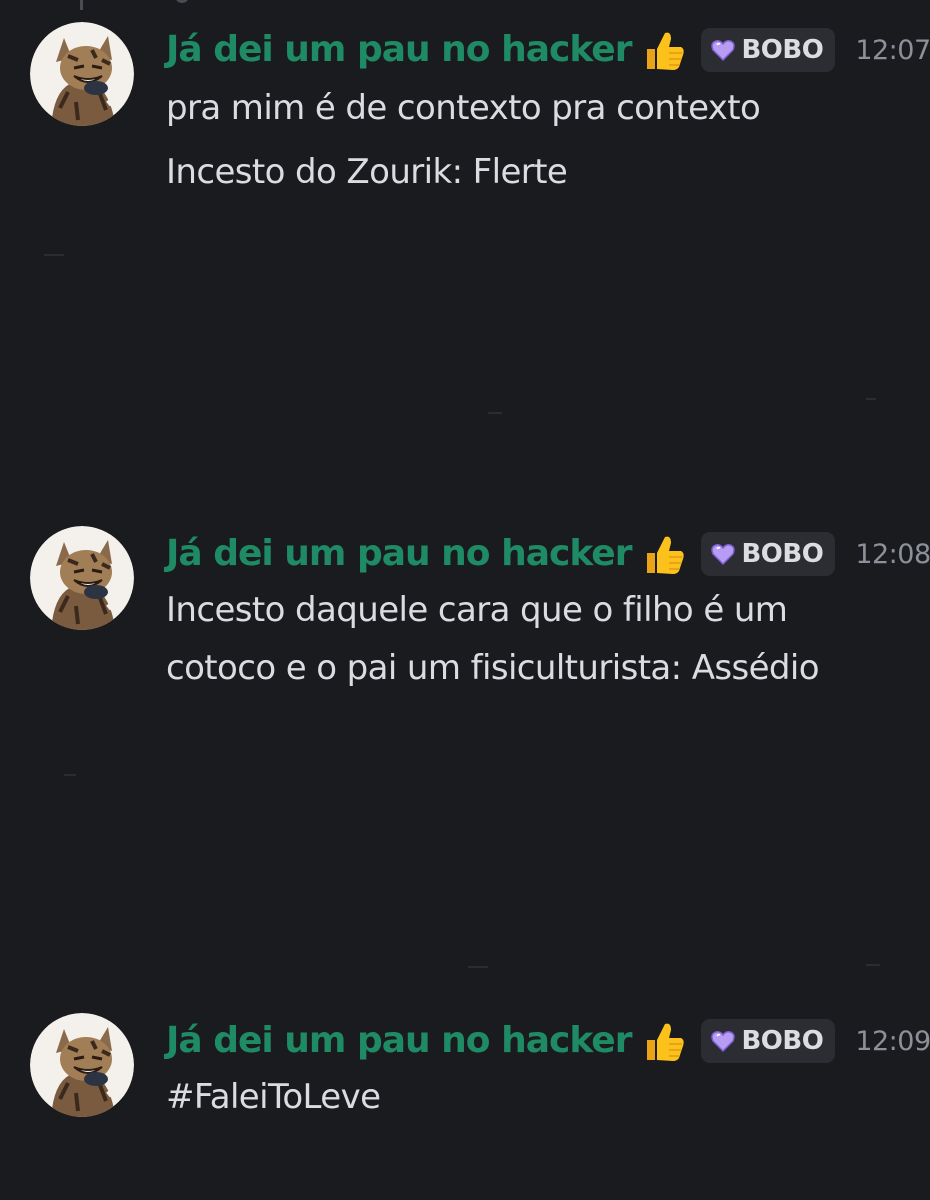 This screenshot has height=1200, width=930. Describe the element at coordinates (463, 108) in the screenshot. I see `message-text: pra mim é de contexto pra contexto` at that location.